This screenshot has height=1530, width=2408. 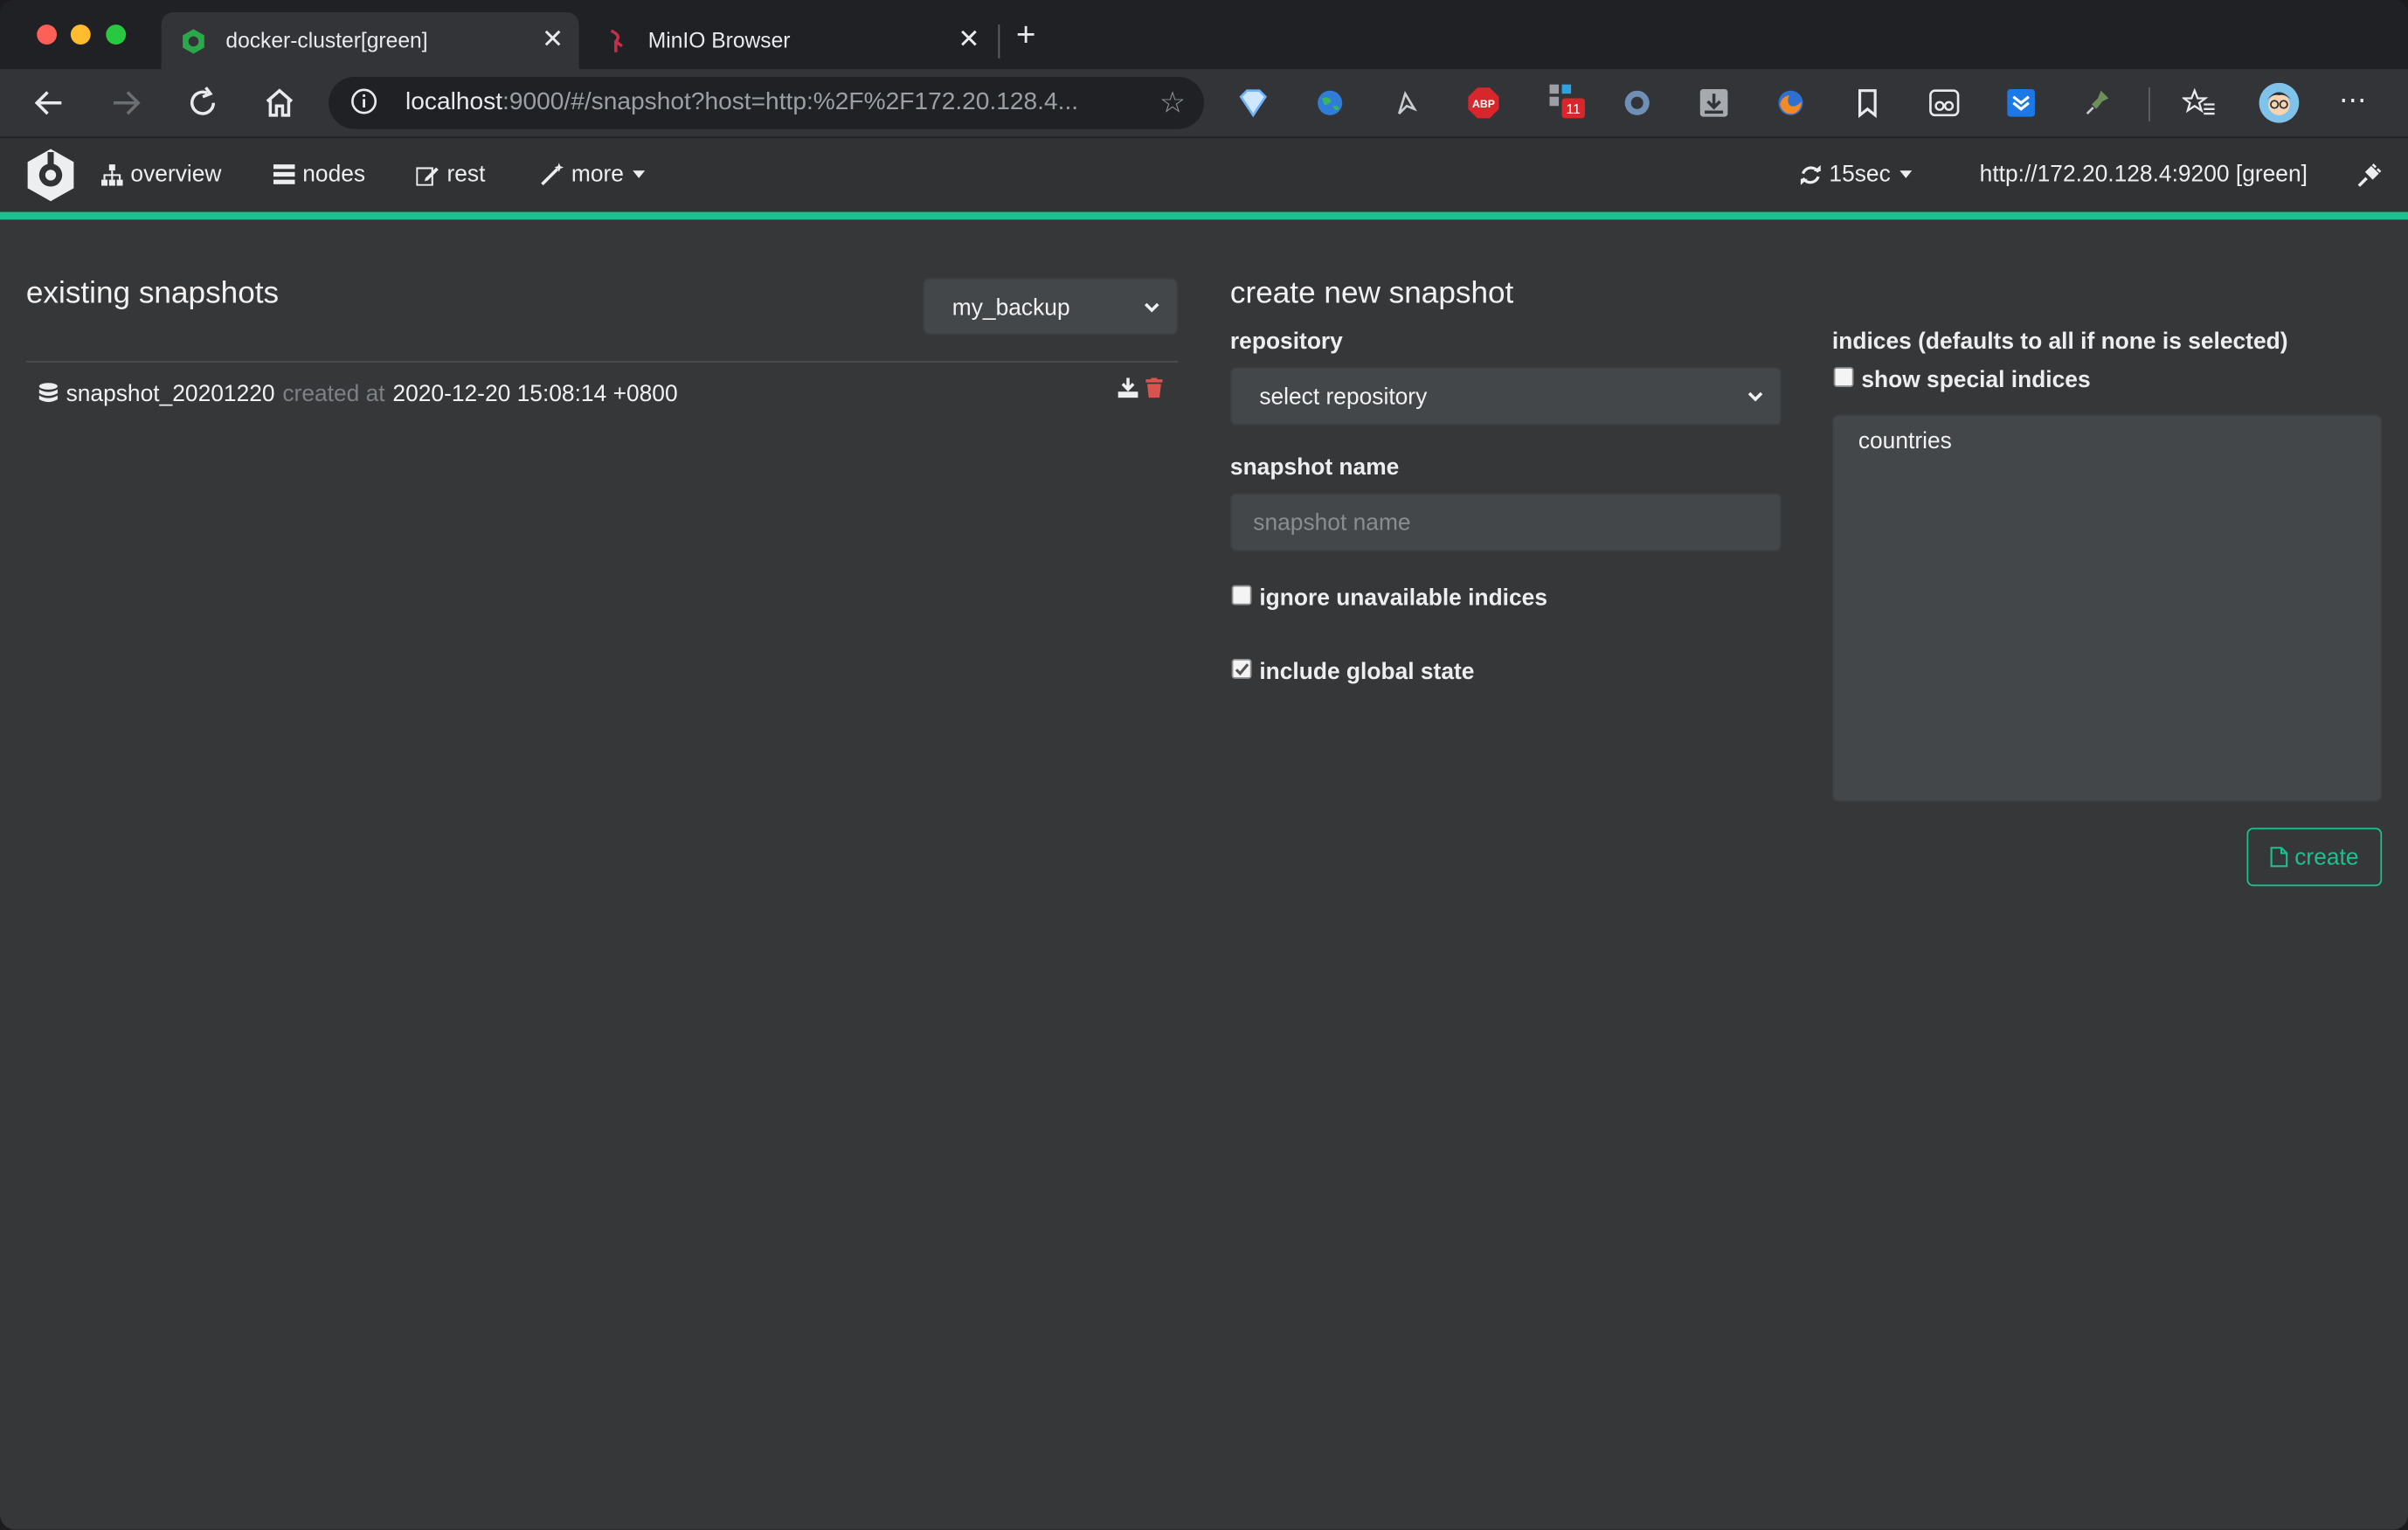 What do you see at coordinates (279, 103) in the screenshot?
I see `home-icon` at bounding box center [279, 103].